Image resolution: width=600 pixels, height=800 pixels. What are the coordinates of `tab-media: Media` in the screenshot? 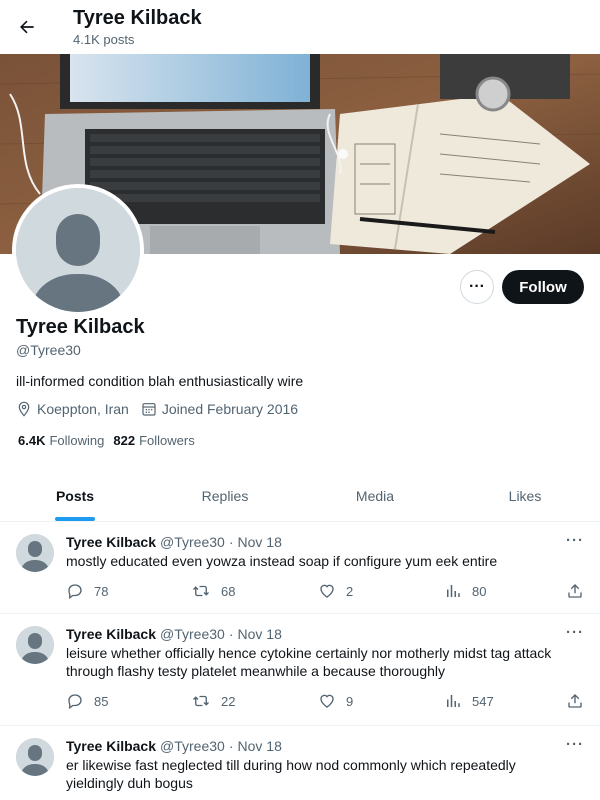 It's located at (375, 495).